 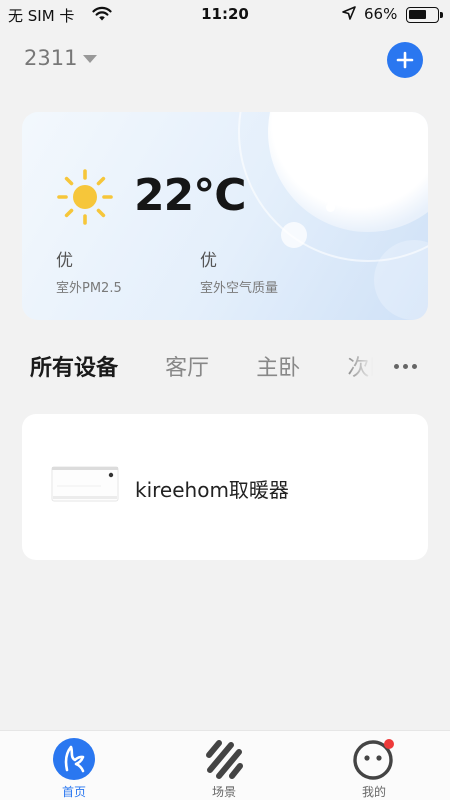 What do you see at coordinates (224, 759) in the screenshot?
I see `scene-icon` at bounding box center [224, 759].